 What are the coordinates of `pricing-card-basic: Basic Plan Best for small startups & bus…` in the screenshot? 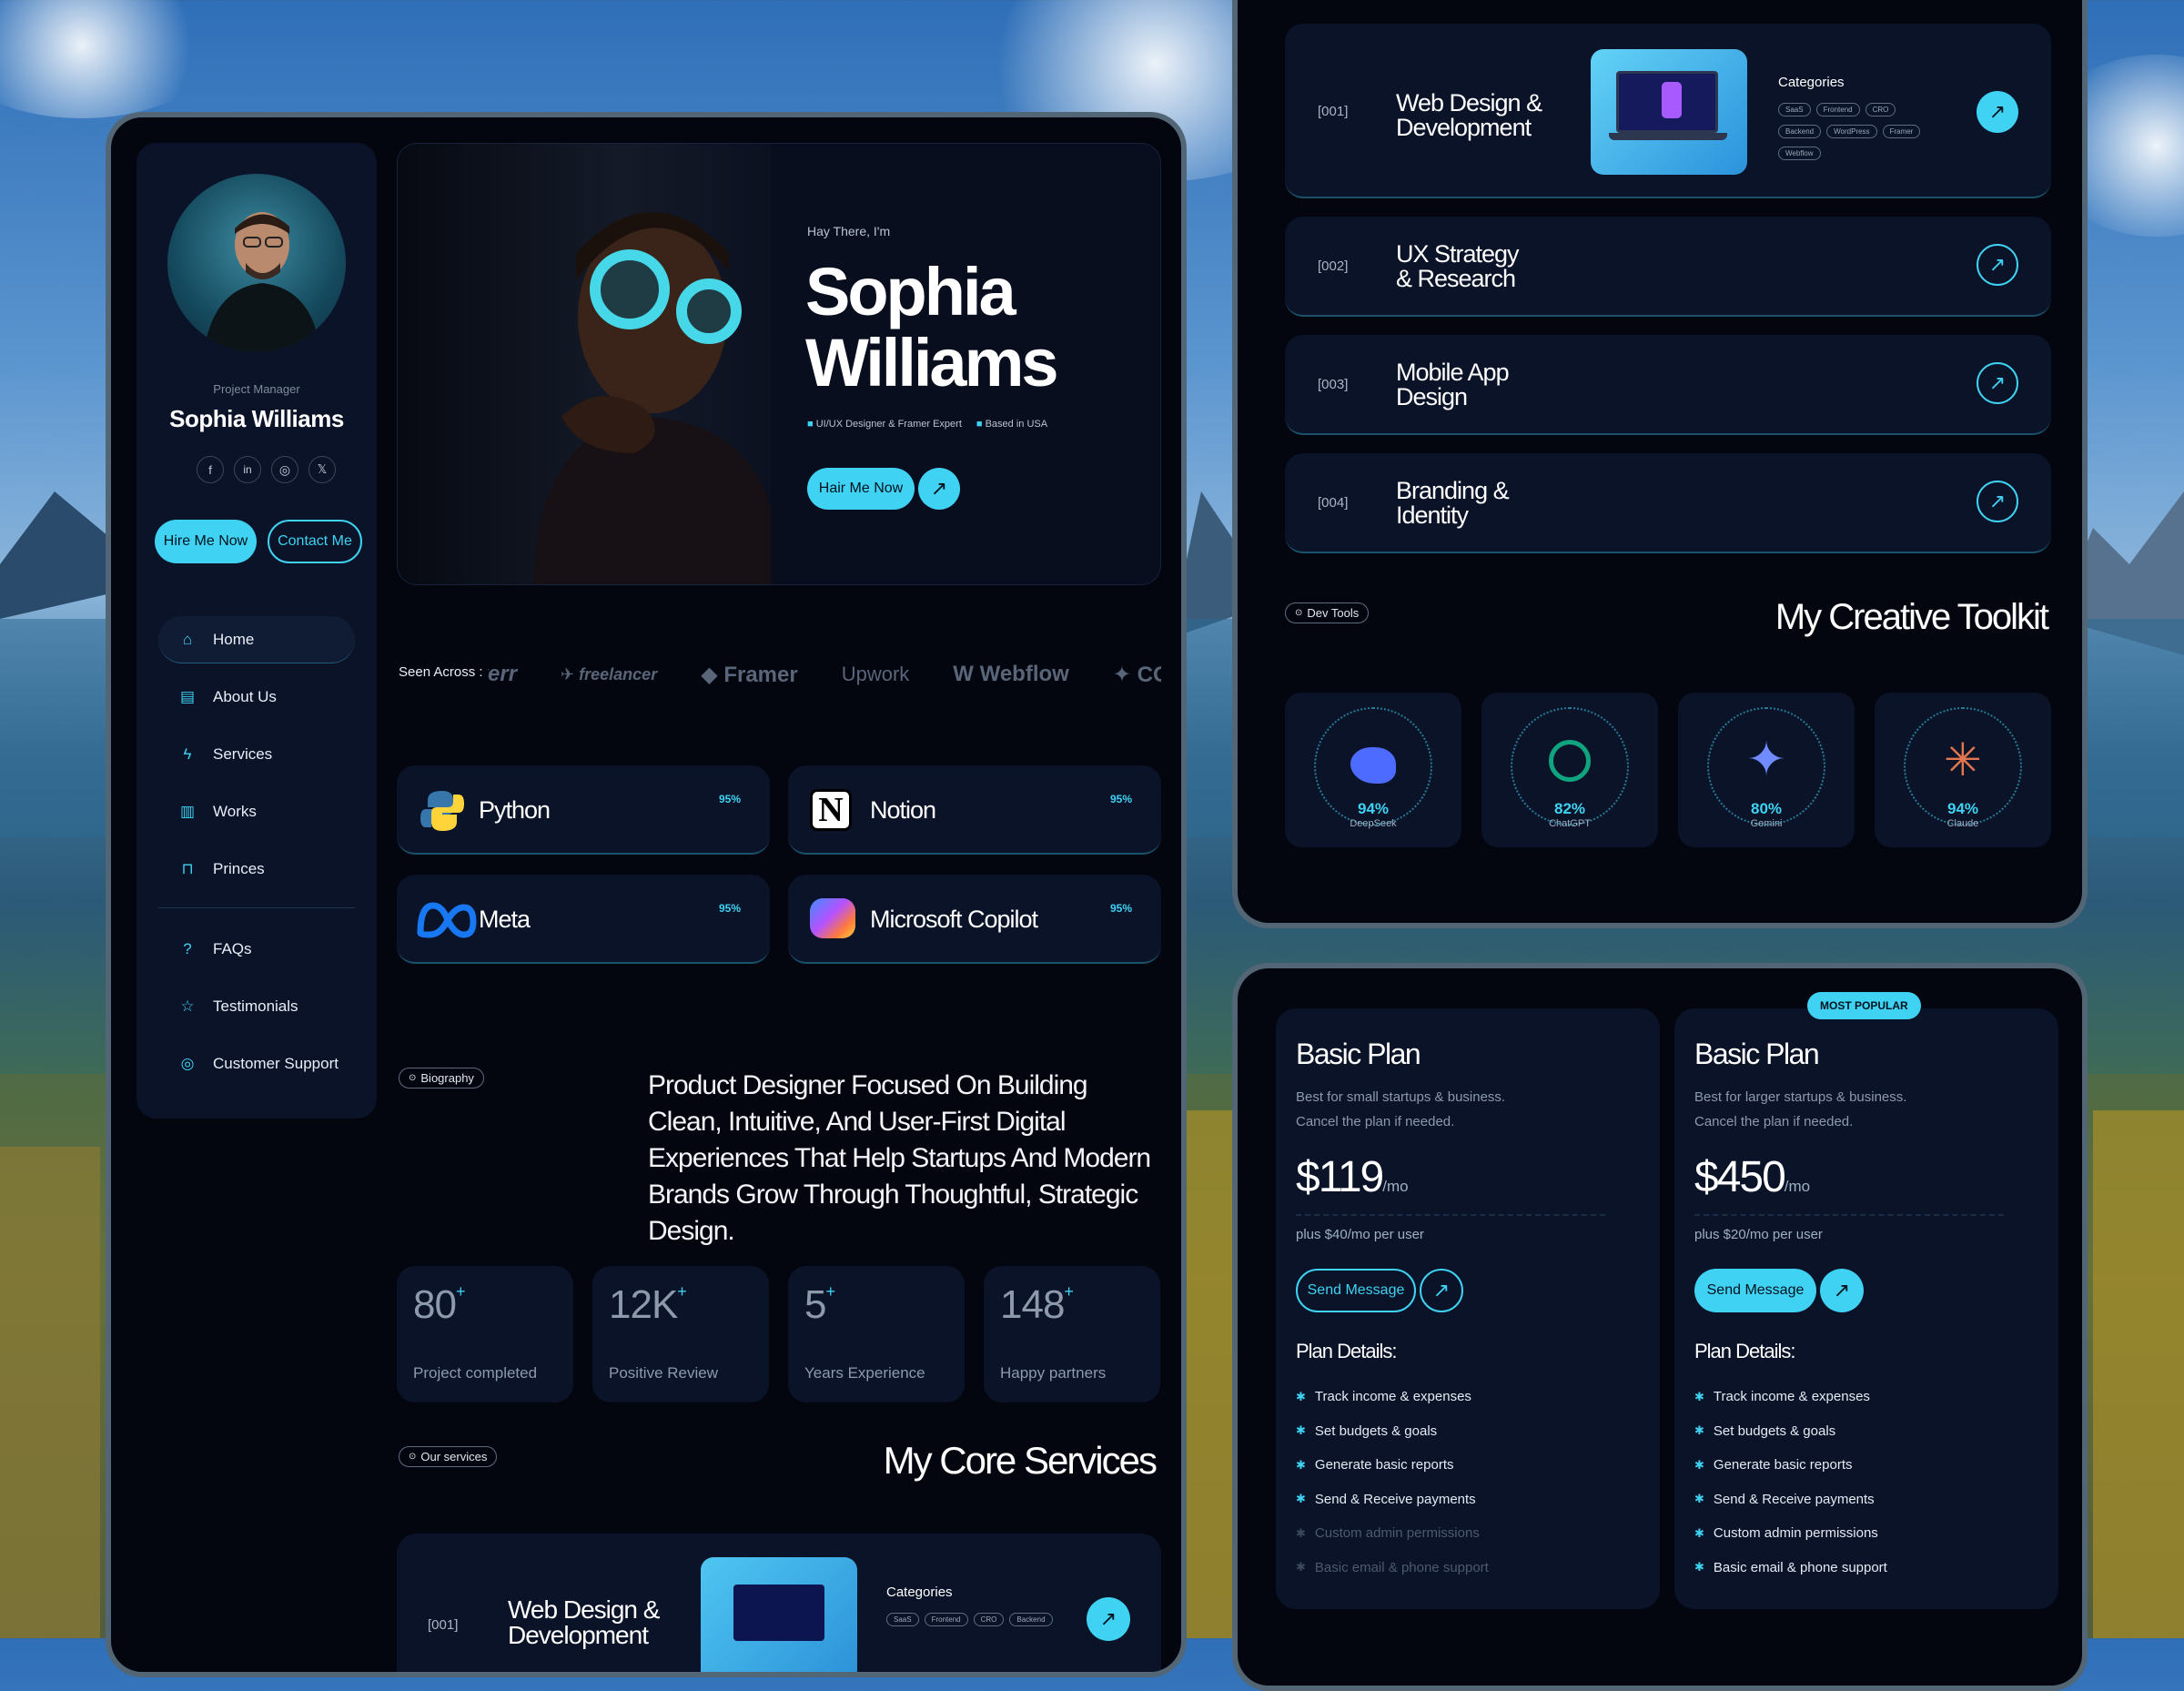 It's located at (1468, 1308).